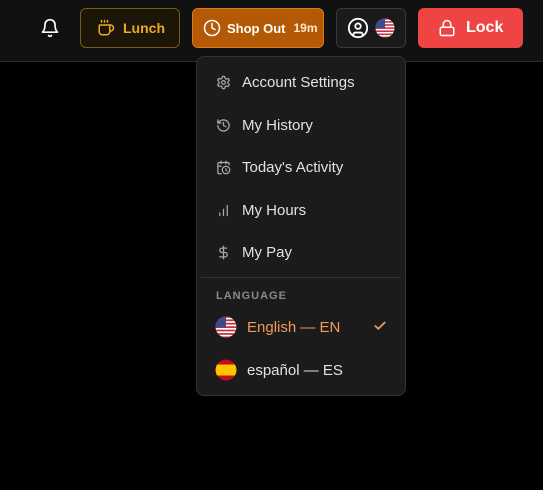  What do you see at coordinates (274, 210) in the screenshot?
I see `menu-item-label: My Hours` at bounding box center [274, 210].